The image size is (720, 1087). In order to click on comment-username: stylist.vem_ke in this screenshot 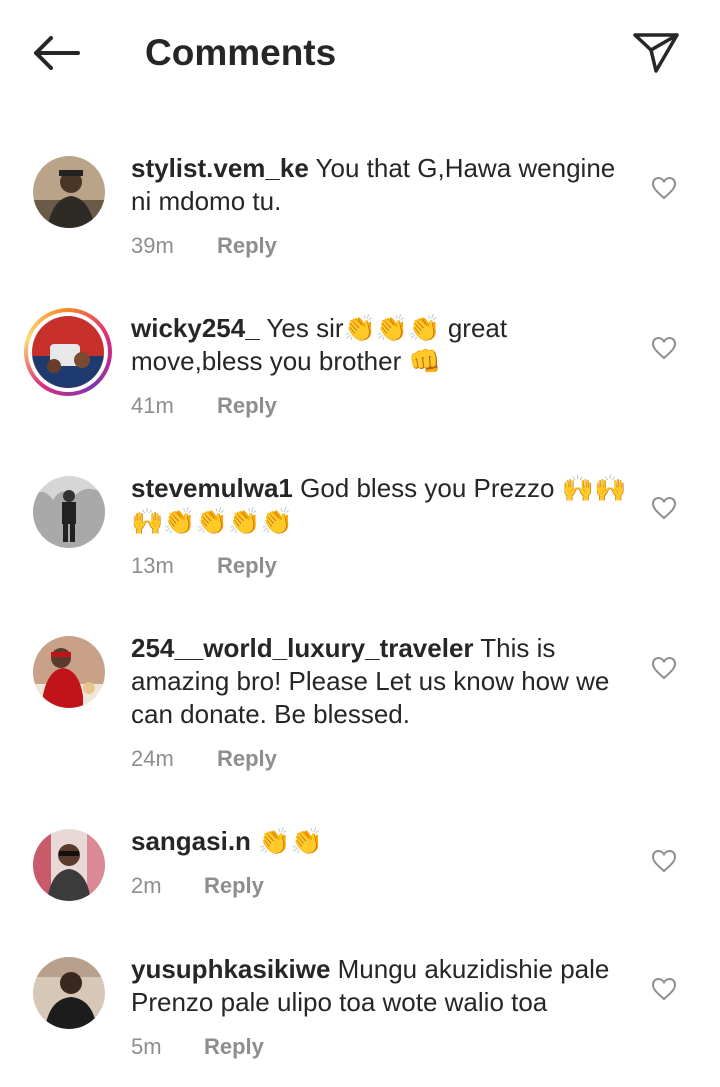, I will do `click(220, 168)`.